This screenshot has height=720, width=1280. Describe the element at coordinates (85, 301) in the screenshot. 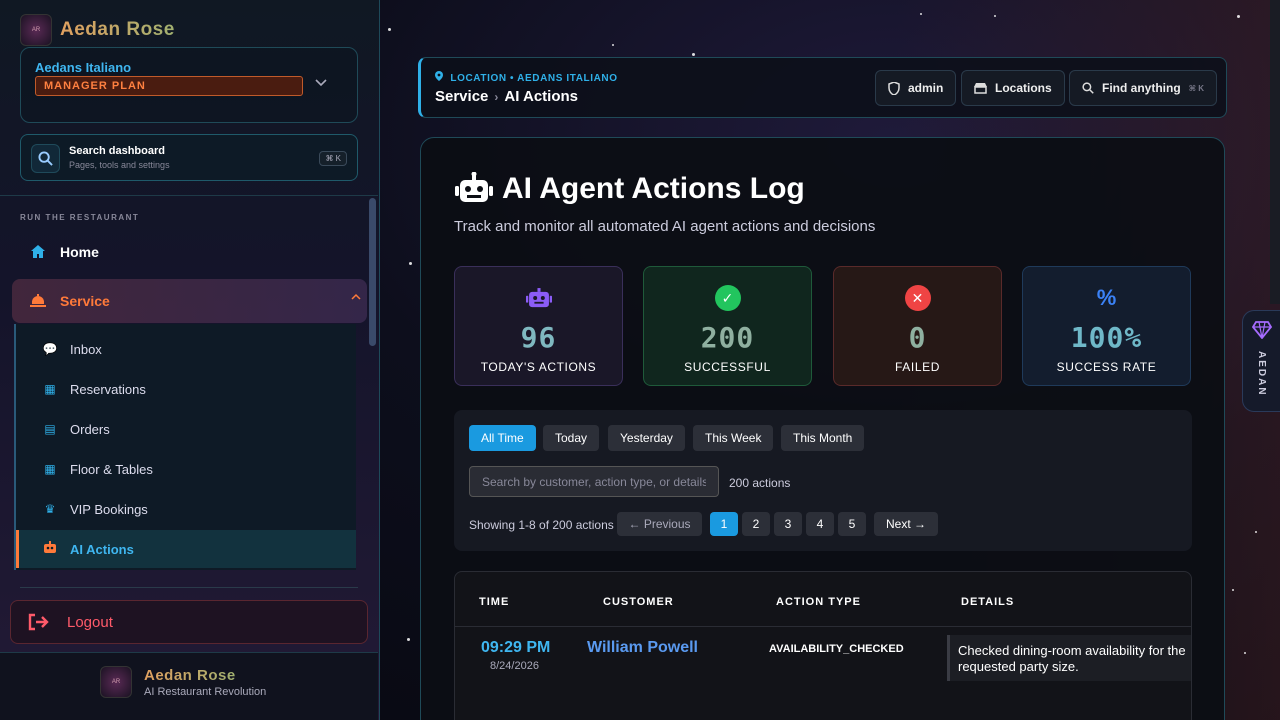

I see `sidebar-item-label: Service` at that location.